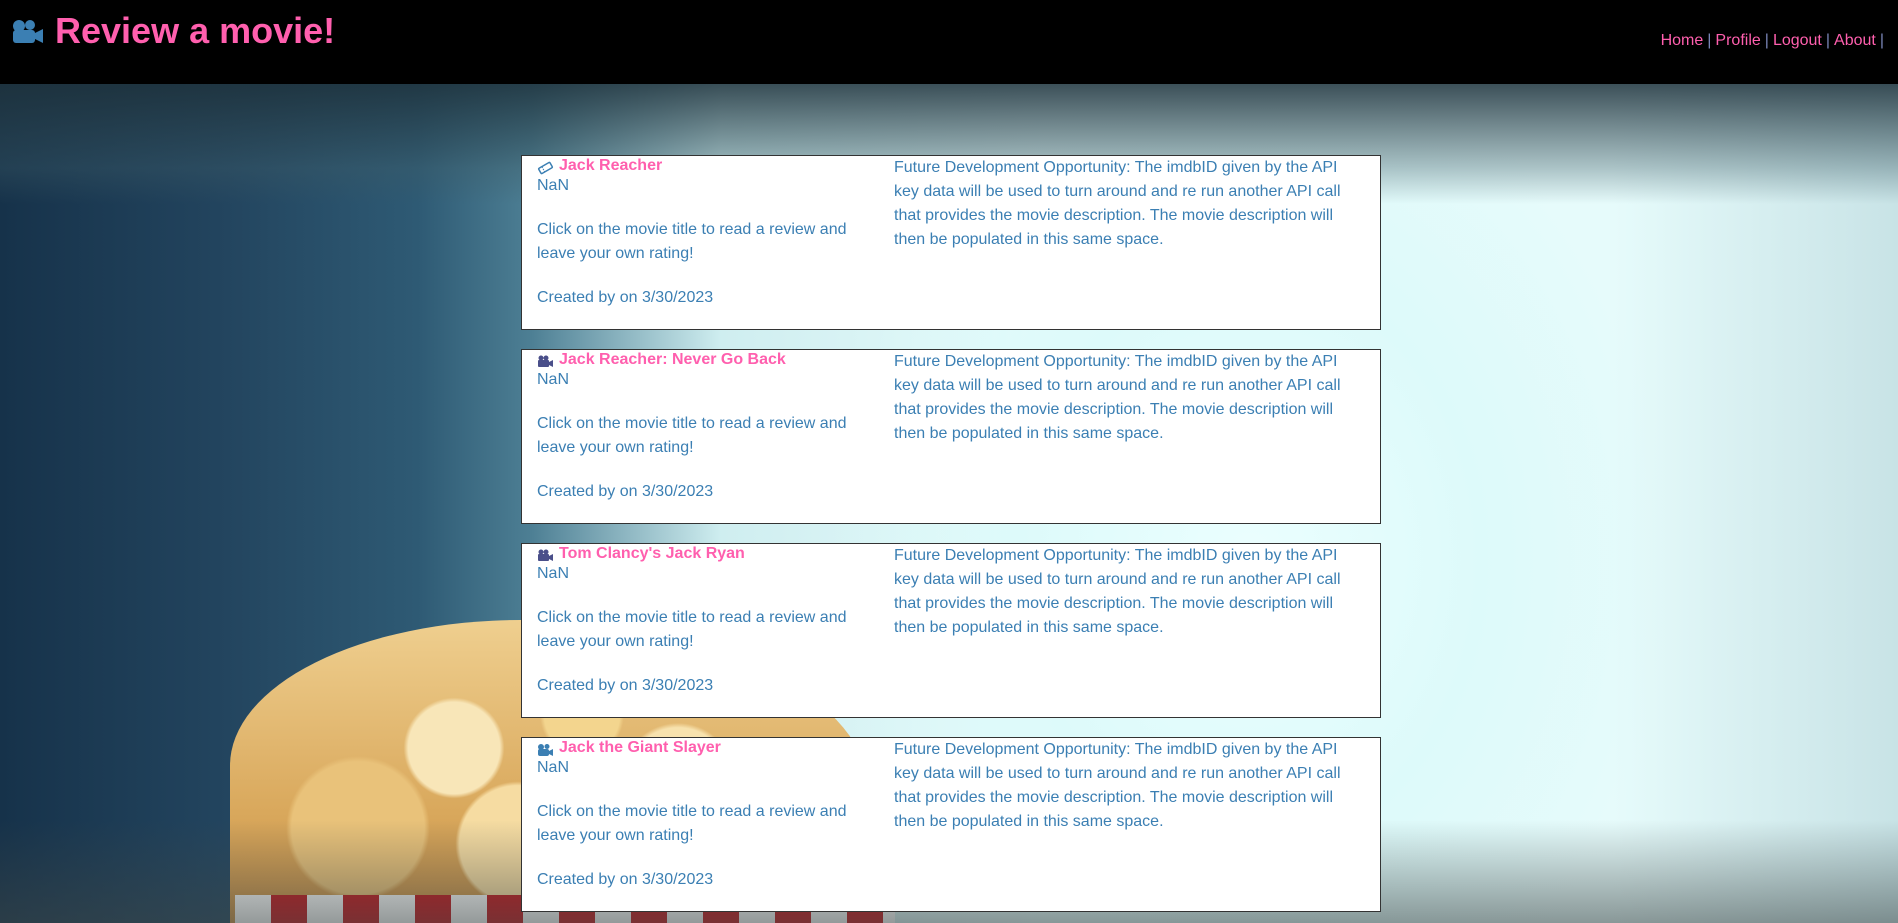 Image resolution: width=1898 pixels, height=923 pixels. I want to click on movie-title-row: Tom Clancy's Jack Ryan, so click(707, 554).